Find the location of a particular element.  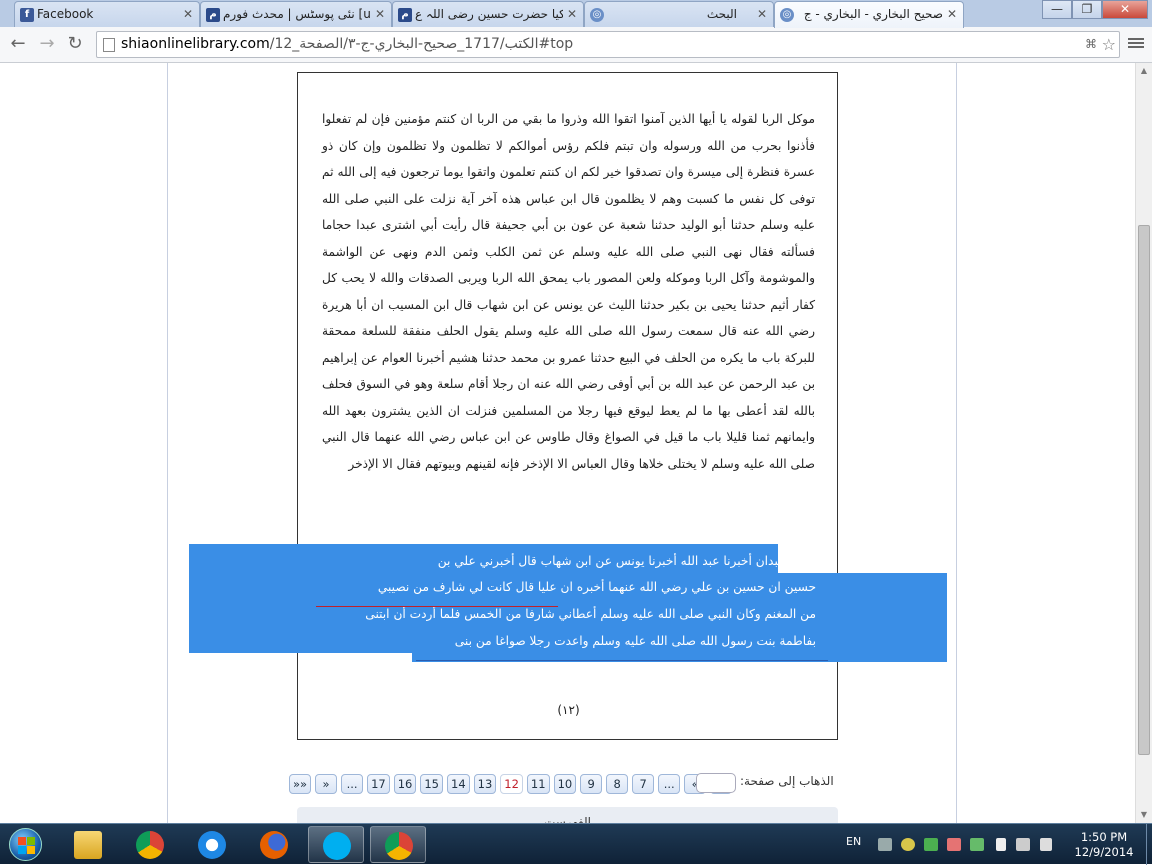

page-button-16: 16 is located at coordinates (405, 784).